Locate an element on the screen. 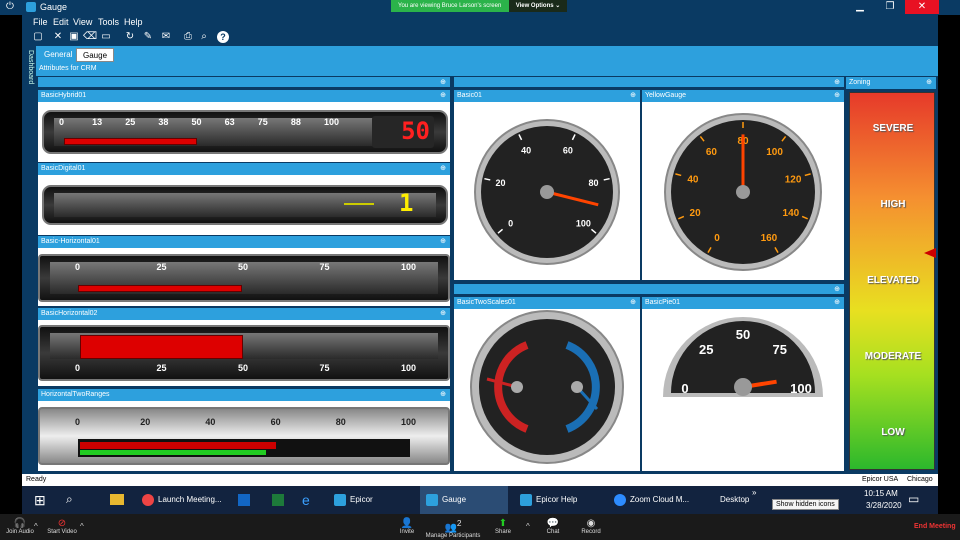 The width and height of the screenshot is (960, 540). panel-horizontal02: 0 25 50 75 100 is located at coordinates (244, 353).